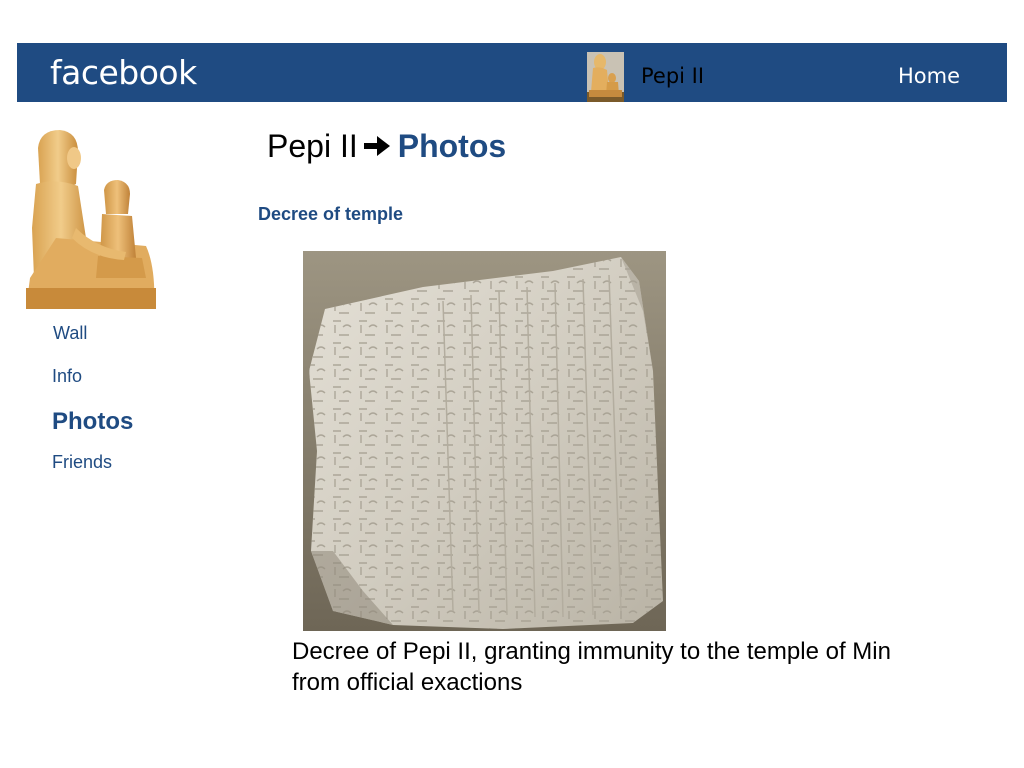  What do you see at coordinates (92, 422) in the screenshot?
I see `sidebar-item-photos: Photos` at bounding box center [92, 422].